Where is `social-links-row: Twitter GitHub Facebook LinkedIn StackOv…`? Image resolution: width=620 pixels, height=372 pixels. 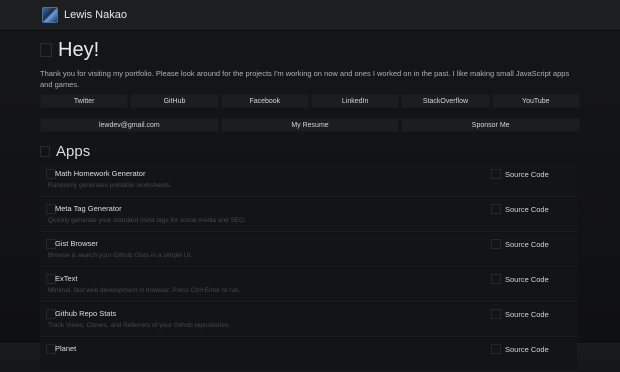
social-links-row: Twitter GitHub Facebook LinkedIn StackOv… is located at coordinates (310, 101).